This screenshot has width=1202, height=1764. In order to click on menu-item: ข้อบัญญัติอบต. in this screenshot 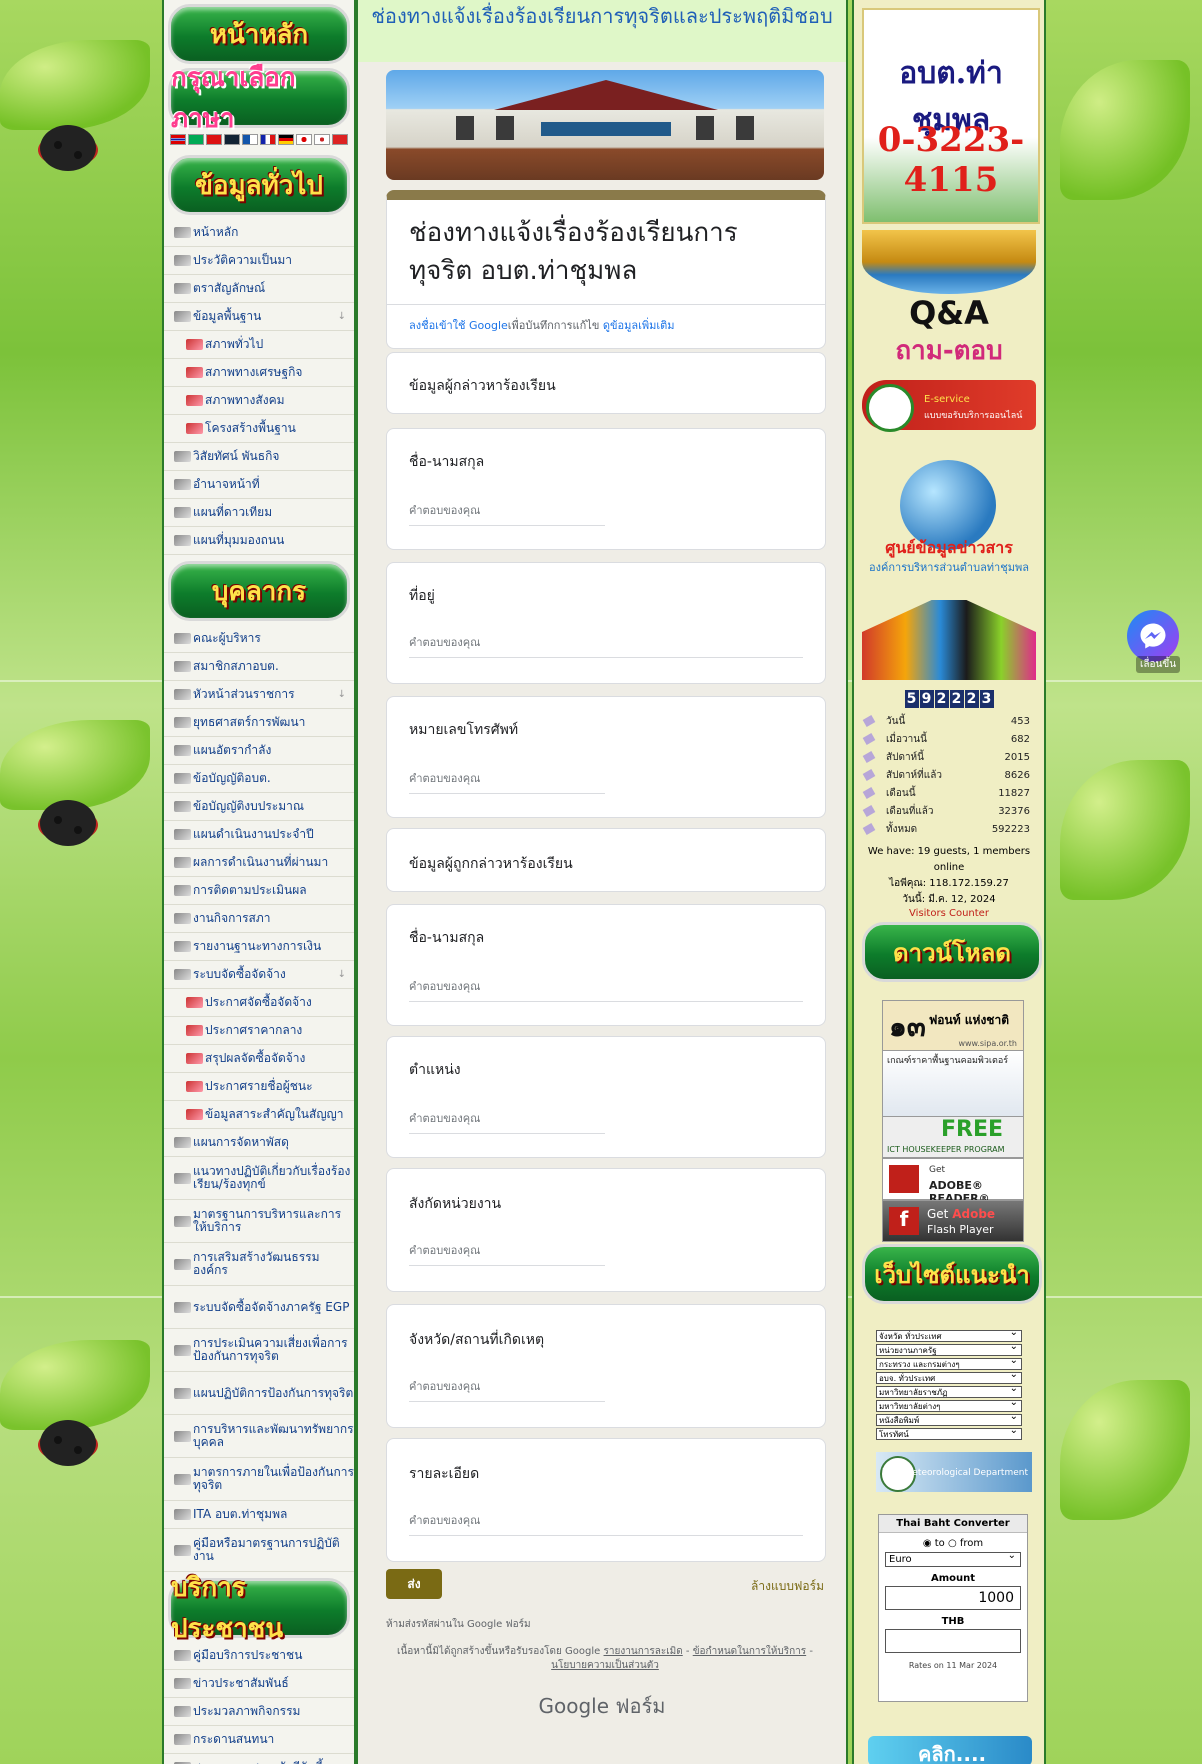, I will do `click(259, 779)`.